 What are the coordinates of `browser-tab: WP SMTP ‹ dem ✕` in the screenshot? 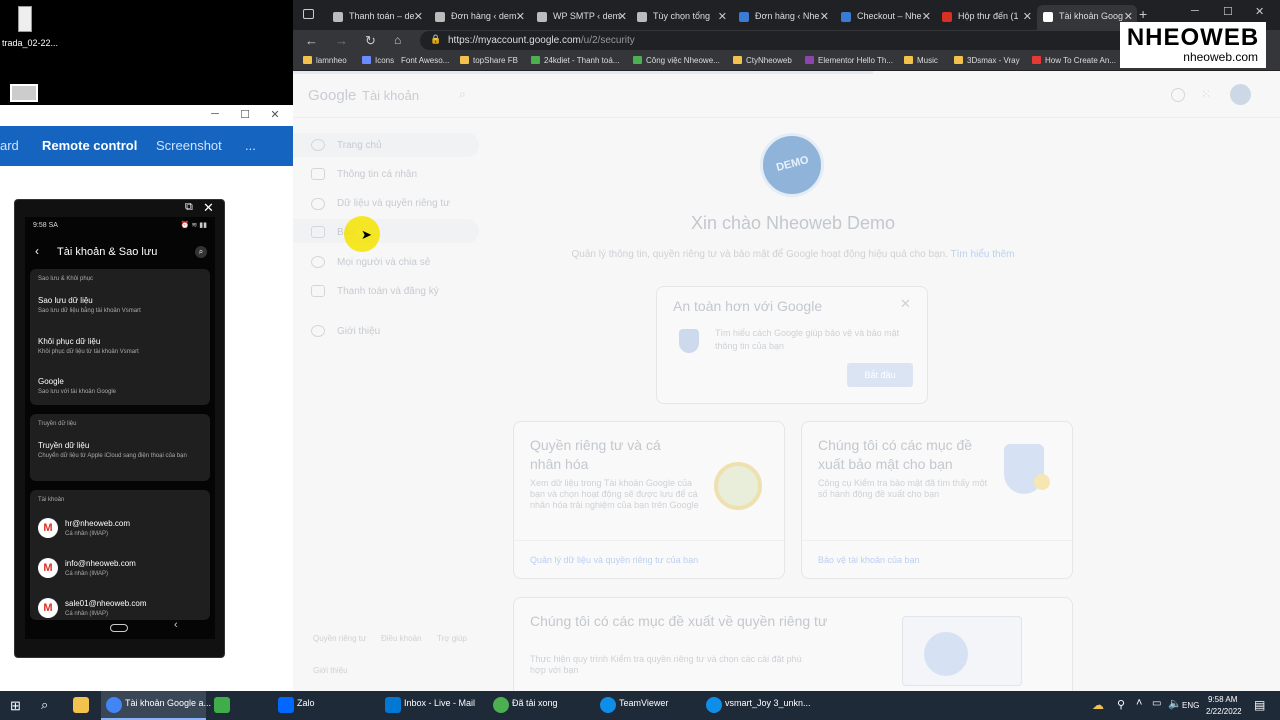 It's located at (581, 17).